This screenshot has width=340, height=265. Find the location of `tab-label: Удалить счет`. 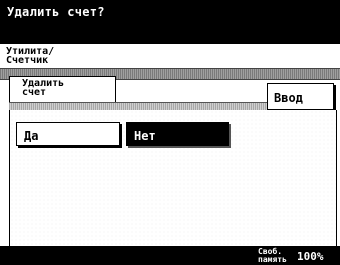

tab-label: Удалить счет is located at coordinates (43, 88).